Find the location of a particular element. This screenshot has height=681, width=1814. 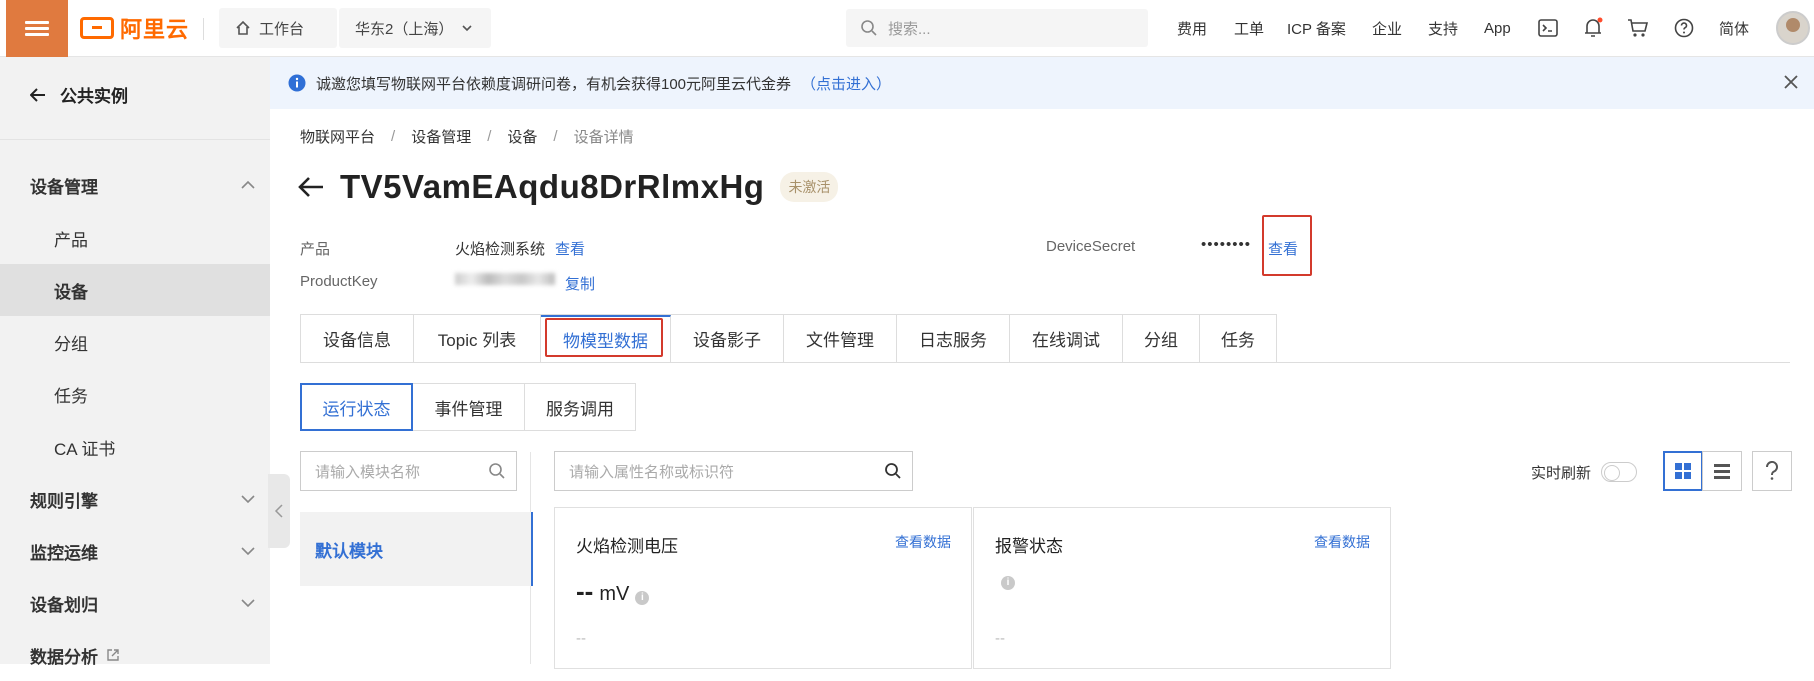

back-to-instances: 公共实例 is located at coordinates (79, 94).